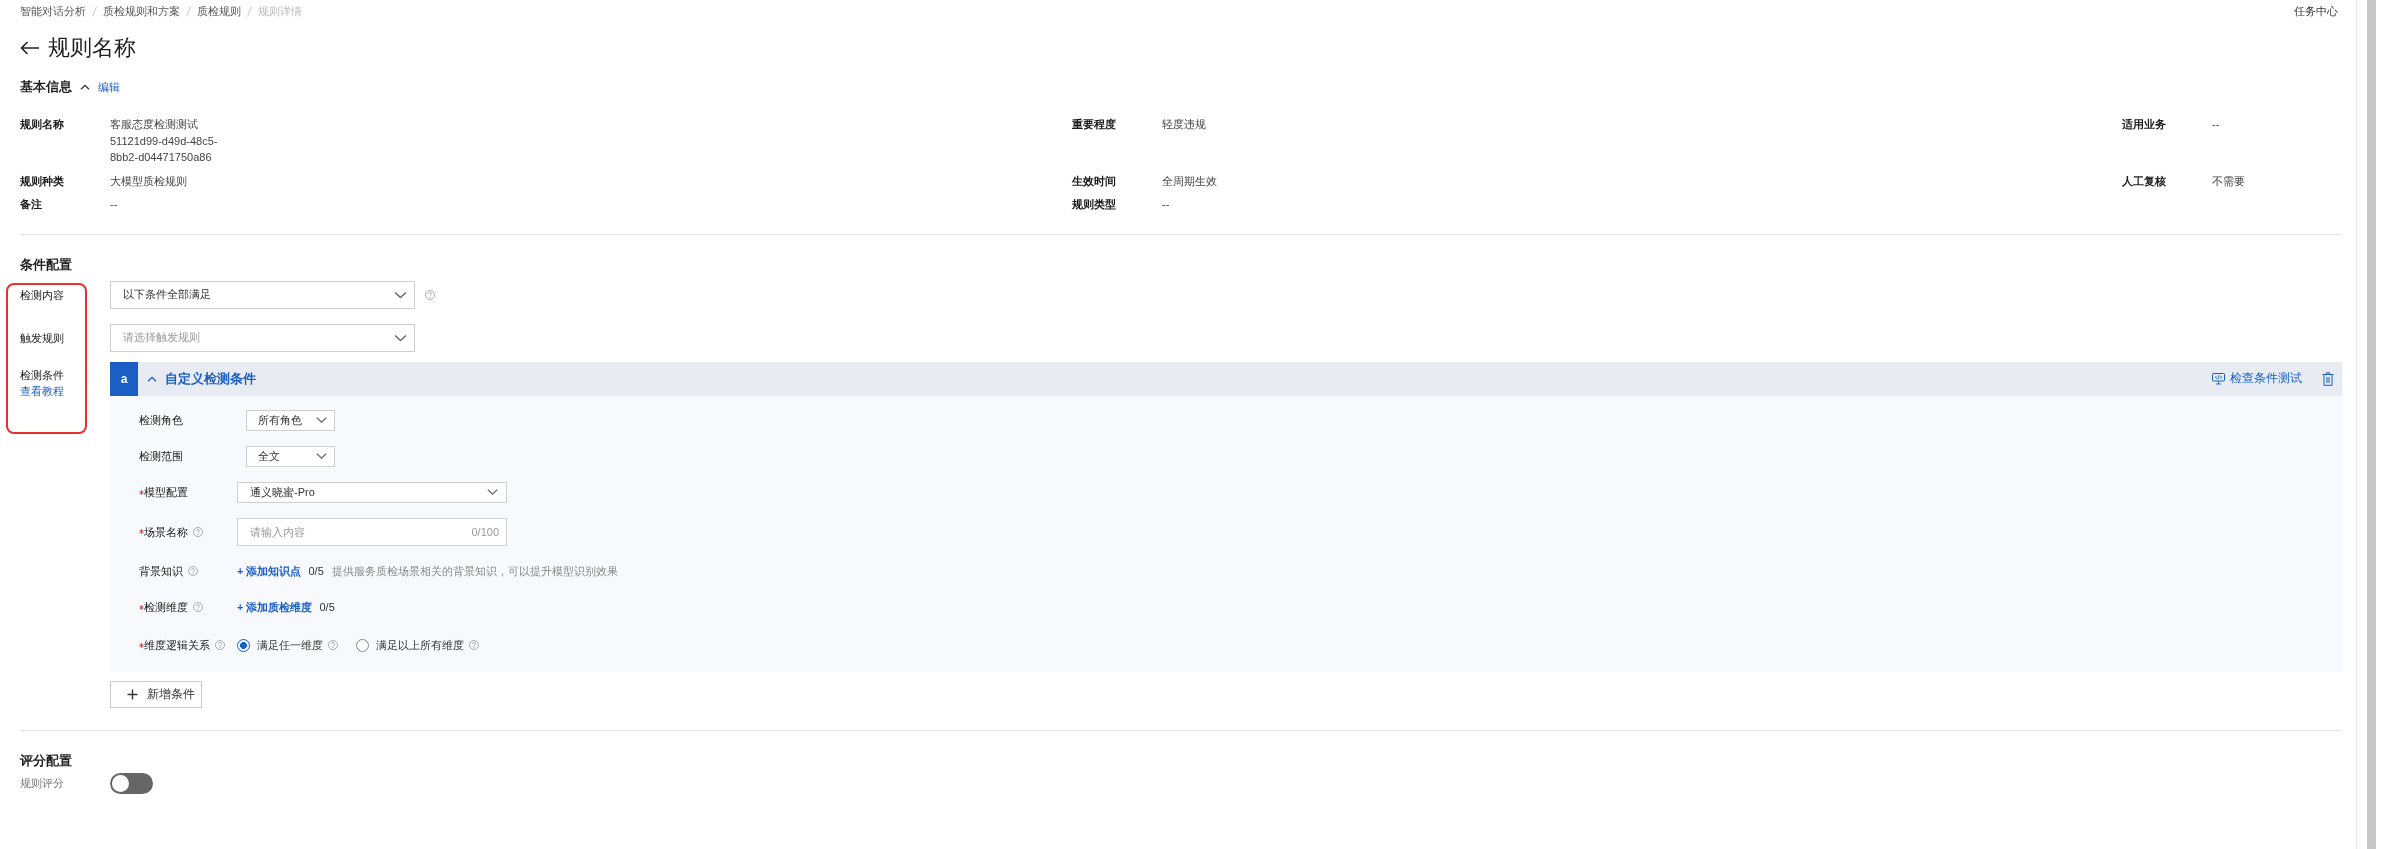 Image resolution: width=2388 pixels, height=849 pixels. Describe the element at coordinates (290, 645) in the screenshot. I see `option-label: 满足任一维度` at that location.